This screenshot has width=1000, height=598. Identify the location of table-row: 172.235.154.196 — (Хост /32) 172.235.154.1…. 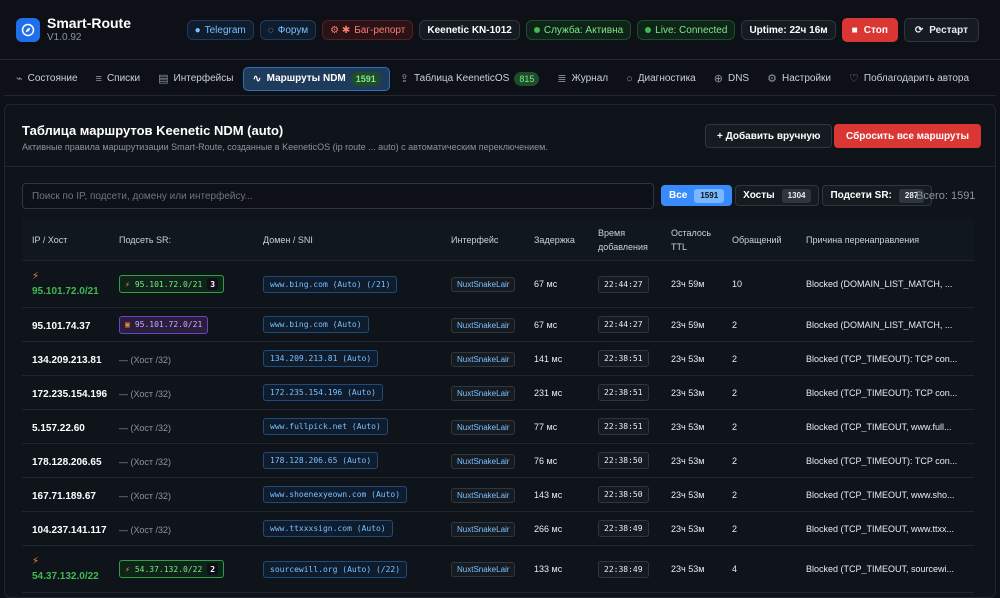
(498, 393).